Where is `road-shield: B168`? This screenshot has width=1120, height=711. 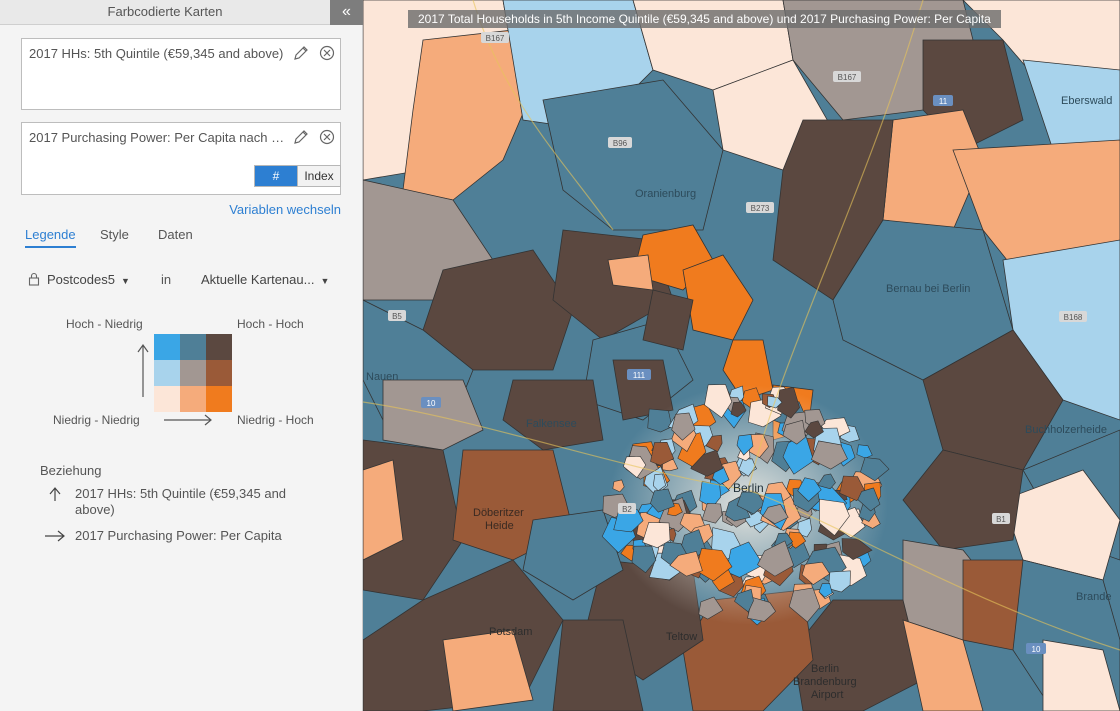
road-shield: B168 is located at coordinates (1073, 316).